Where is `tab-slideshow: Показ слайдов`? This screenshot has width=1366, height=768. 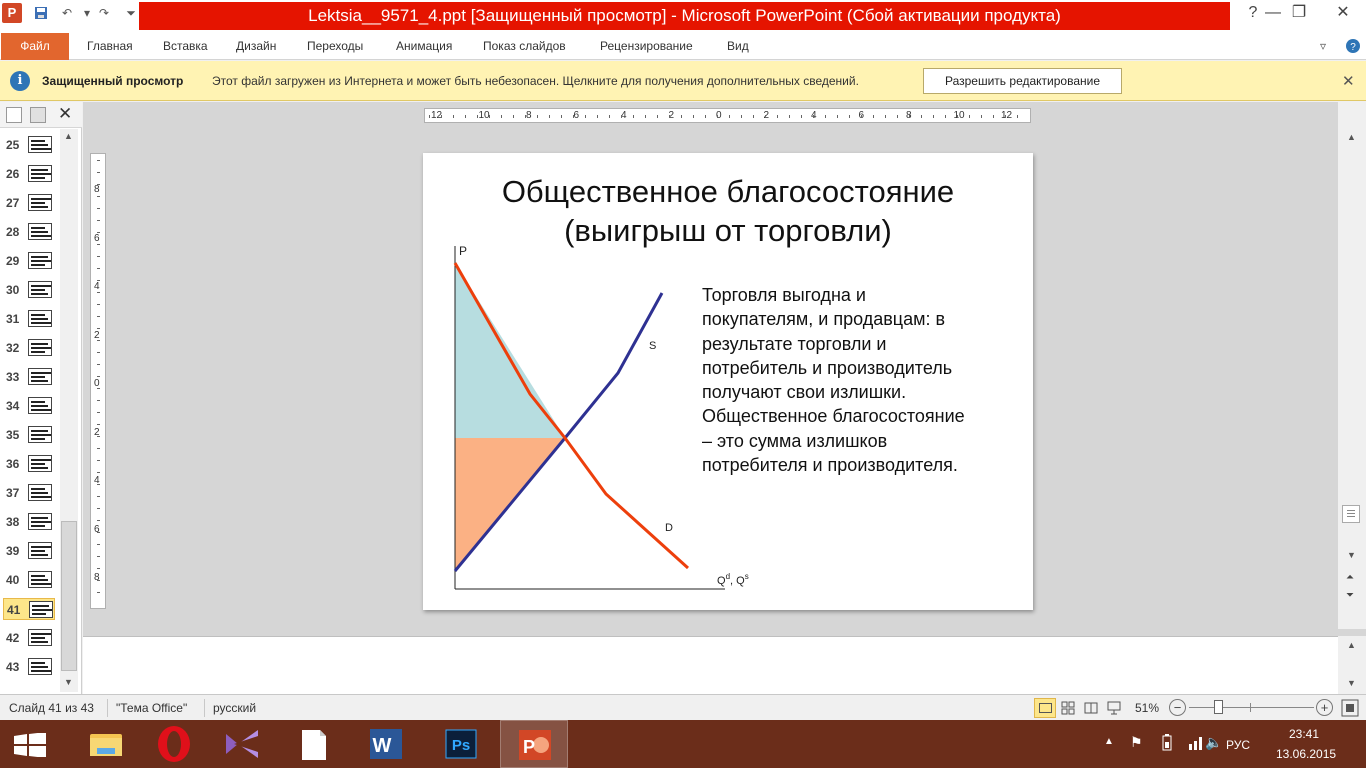 tab-slideshow: Показ слайдов is located at coordinates (524, 46).